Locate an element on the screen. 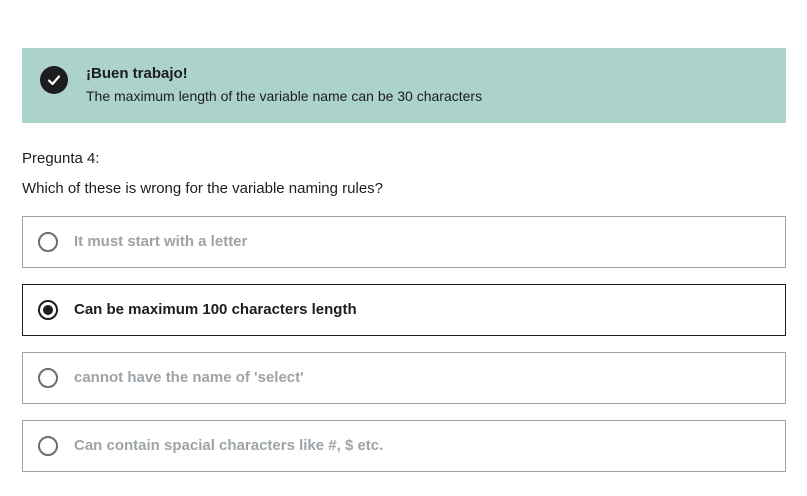  check-circle-icon is located at coordinates (54, 80).